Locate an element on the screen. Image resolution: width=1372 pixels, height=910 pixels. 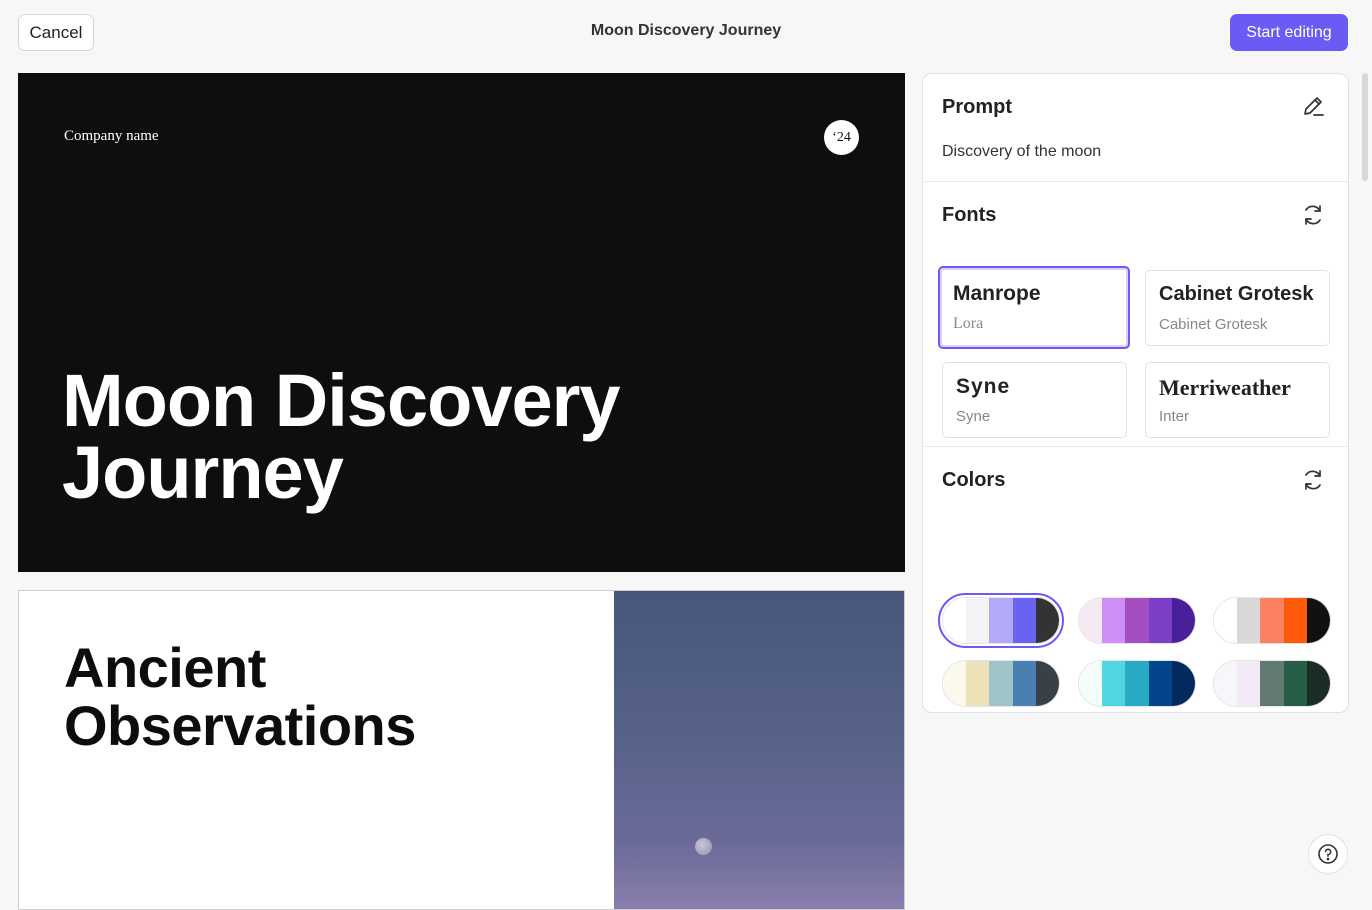
font-option-main: Syne is located at coordinates (983, 386).